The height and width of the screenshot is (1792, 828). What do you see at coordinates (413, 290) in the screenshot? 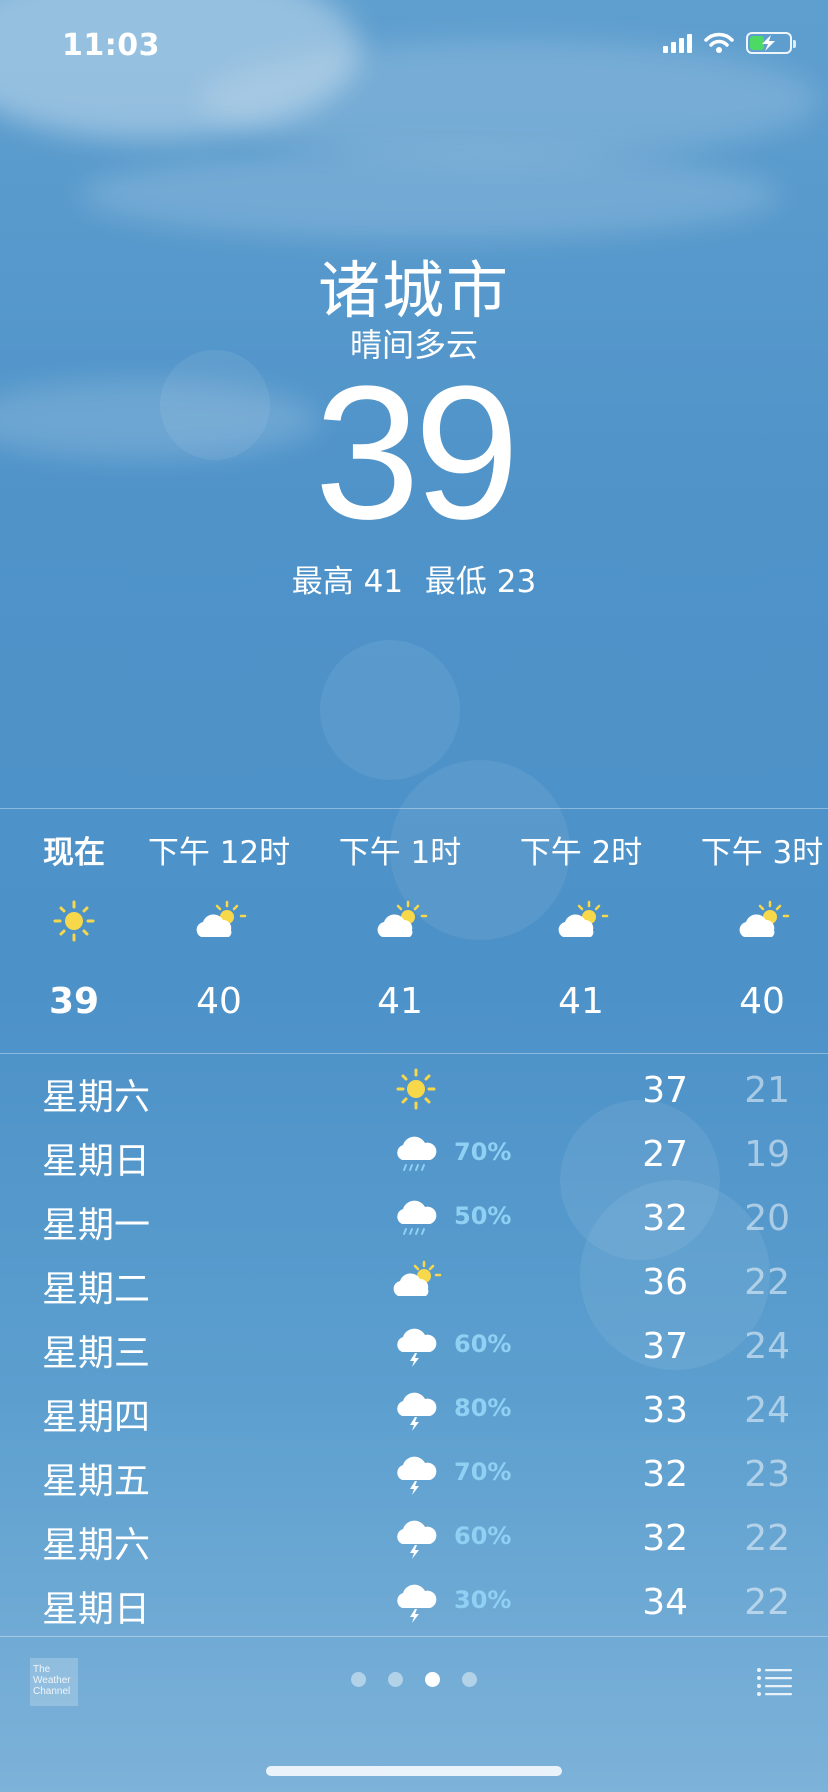
I see `city-name: 诸城市` at bounding box center [413, 290].